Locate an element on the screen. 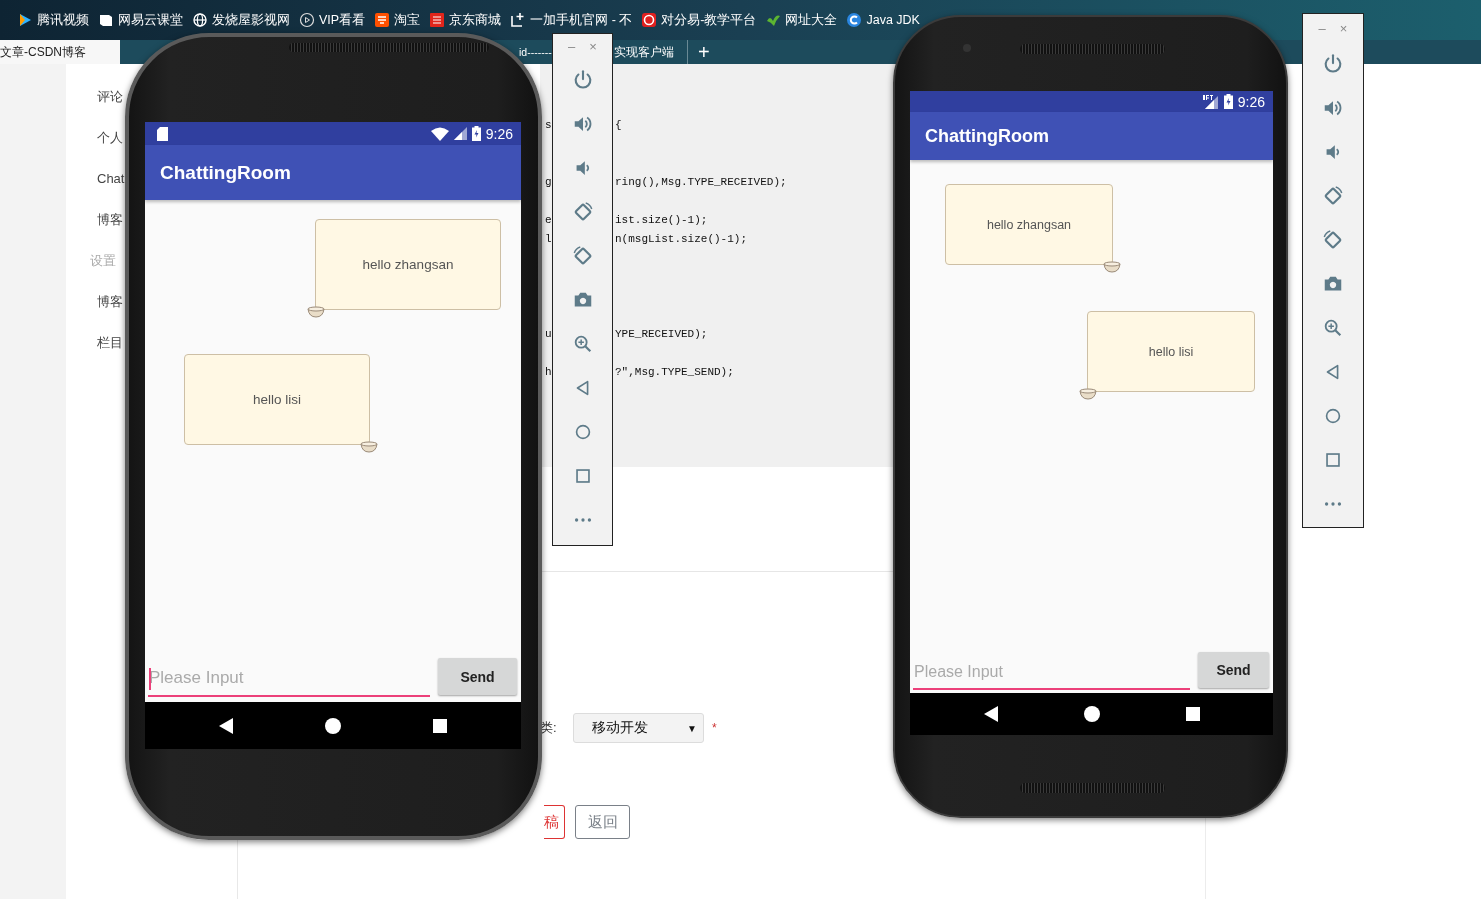 Image resolution: width=1481 pixels, height=899 pixels. ring-logo-icon is located at coordinates (854, 20).